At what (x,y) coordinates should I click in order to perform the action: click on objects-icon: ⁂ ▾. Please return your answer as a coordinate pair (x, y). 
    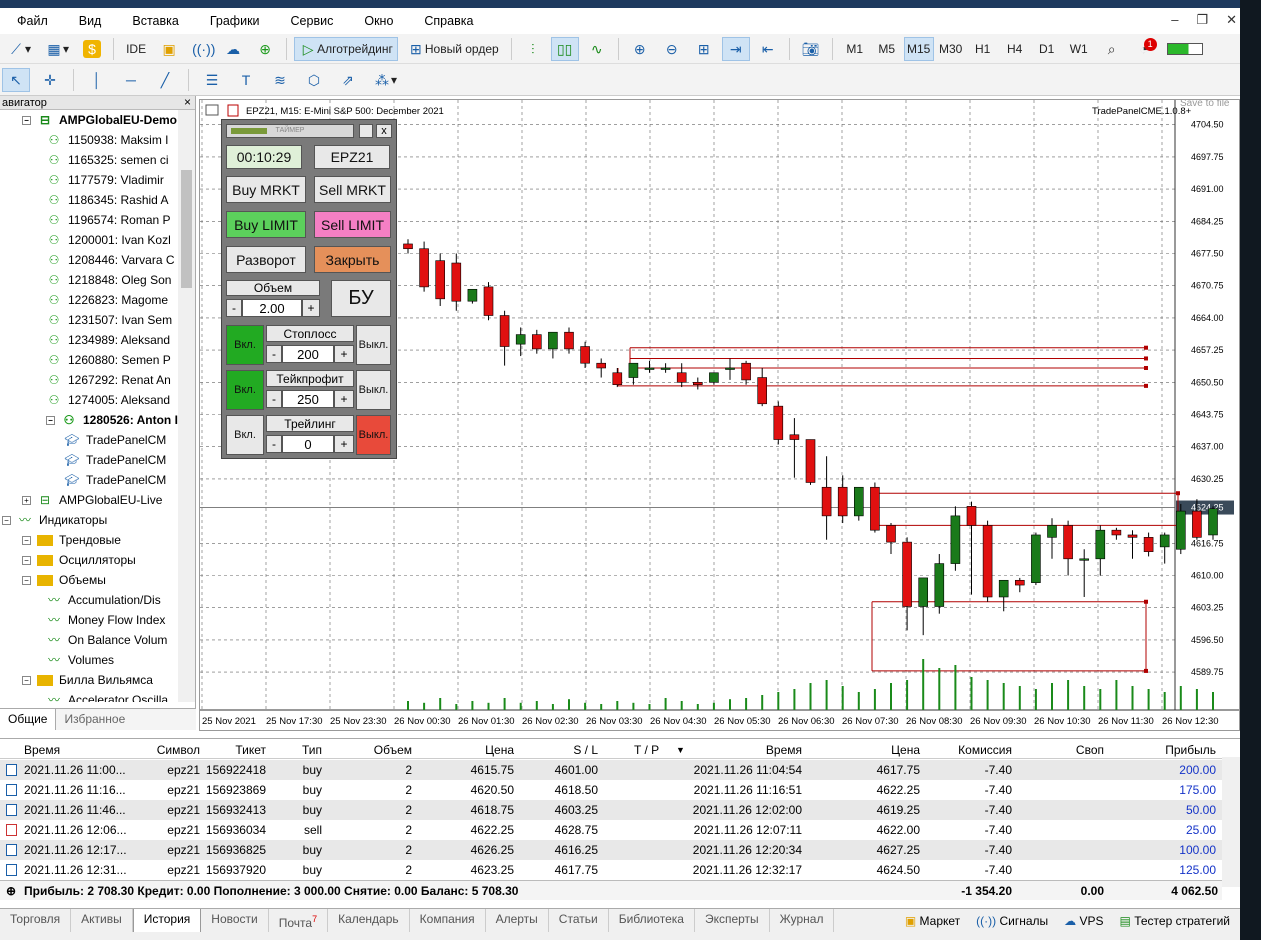
    Looking at the image, I should click on (385, 80).